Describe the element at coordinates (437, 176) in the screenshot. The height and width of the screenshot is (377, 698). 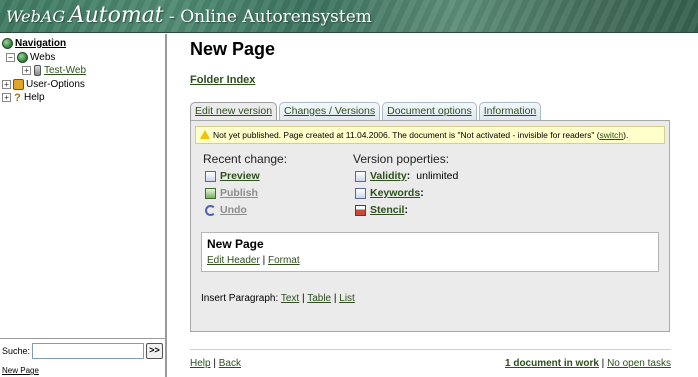
I see `validity-value: unlimited` at that location.